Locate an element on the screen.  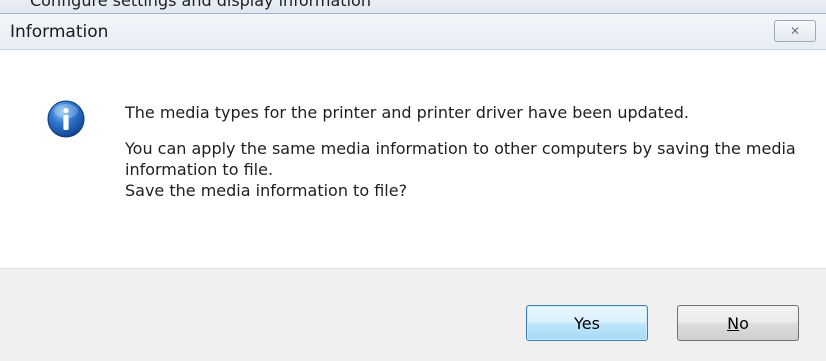
no-button-label: o is located at coordinates (744, 323).